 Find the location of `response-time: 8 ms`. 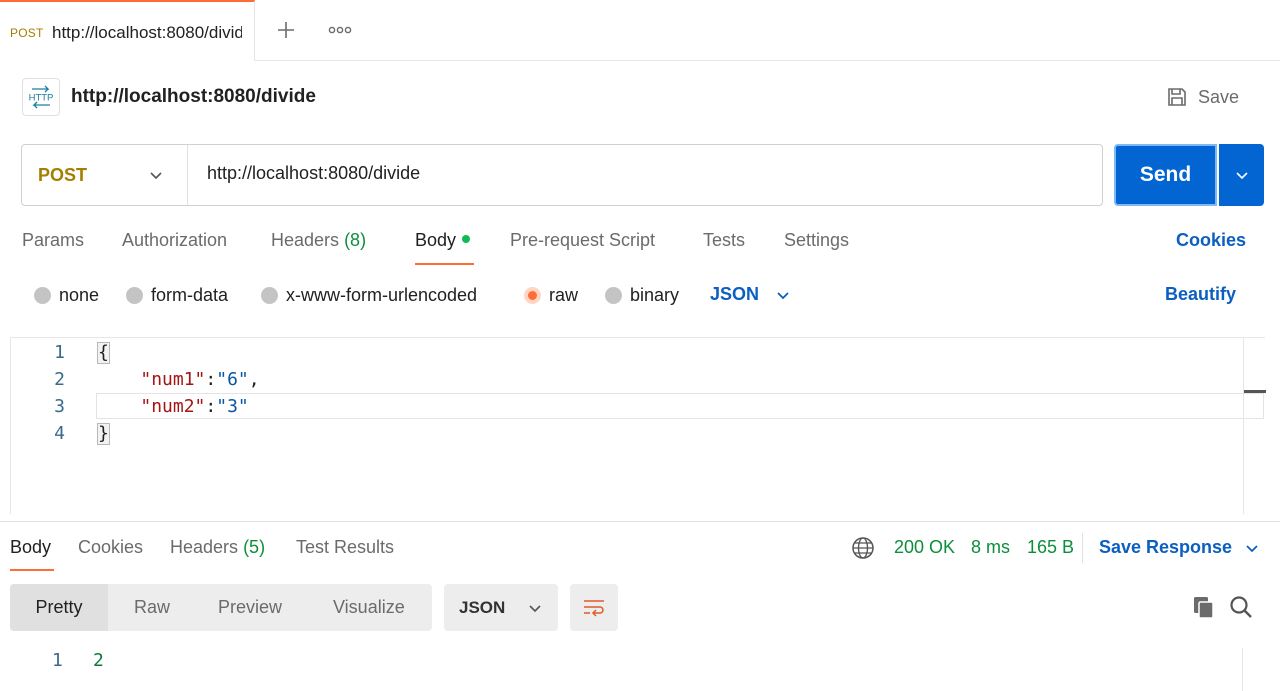

response-time: 8 ms is located at coordinates (990, 547).